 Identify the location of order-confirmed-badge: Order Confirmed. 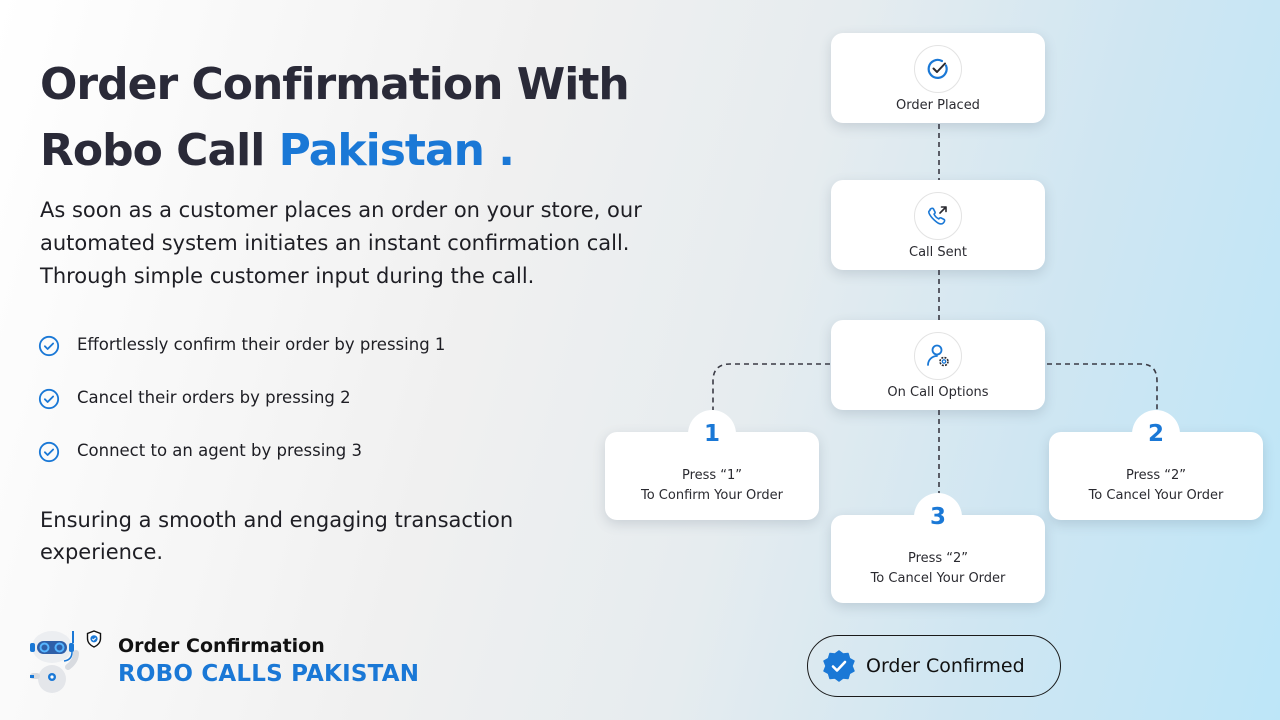
(934, 666).